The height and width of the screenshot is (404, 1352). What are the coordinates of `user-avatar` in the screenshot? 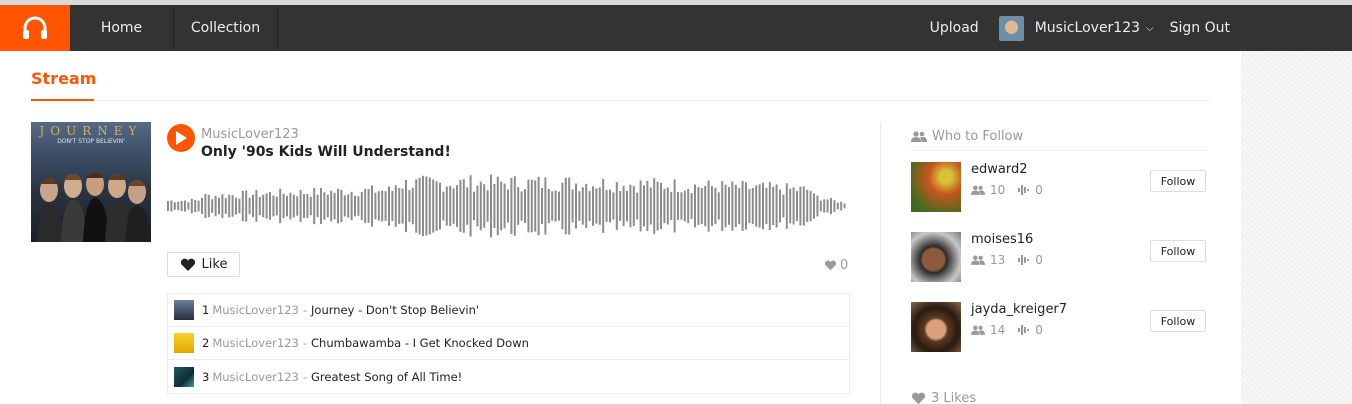 It's located at (1011, 28).